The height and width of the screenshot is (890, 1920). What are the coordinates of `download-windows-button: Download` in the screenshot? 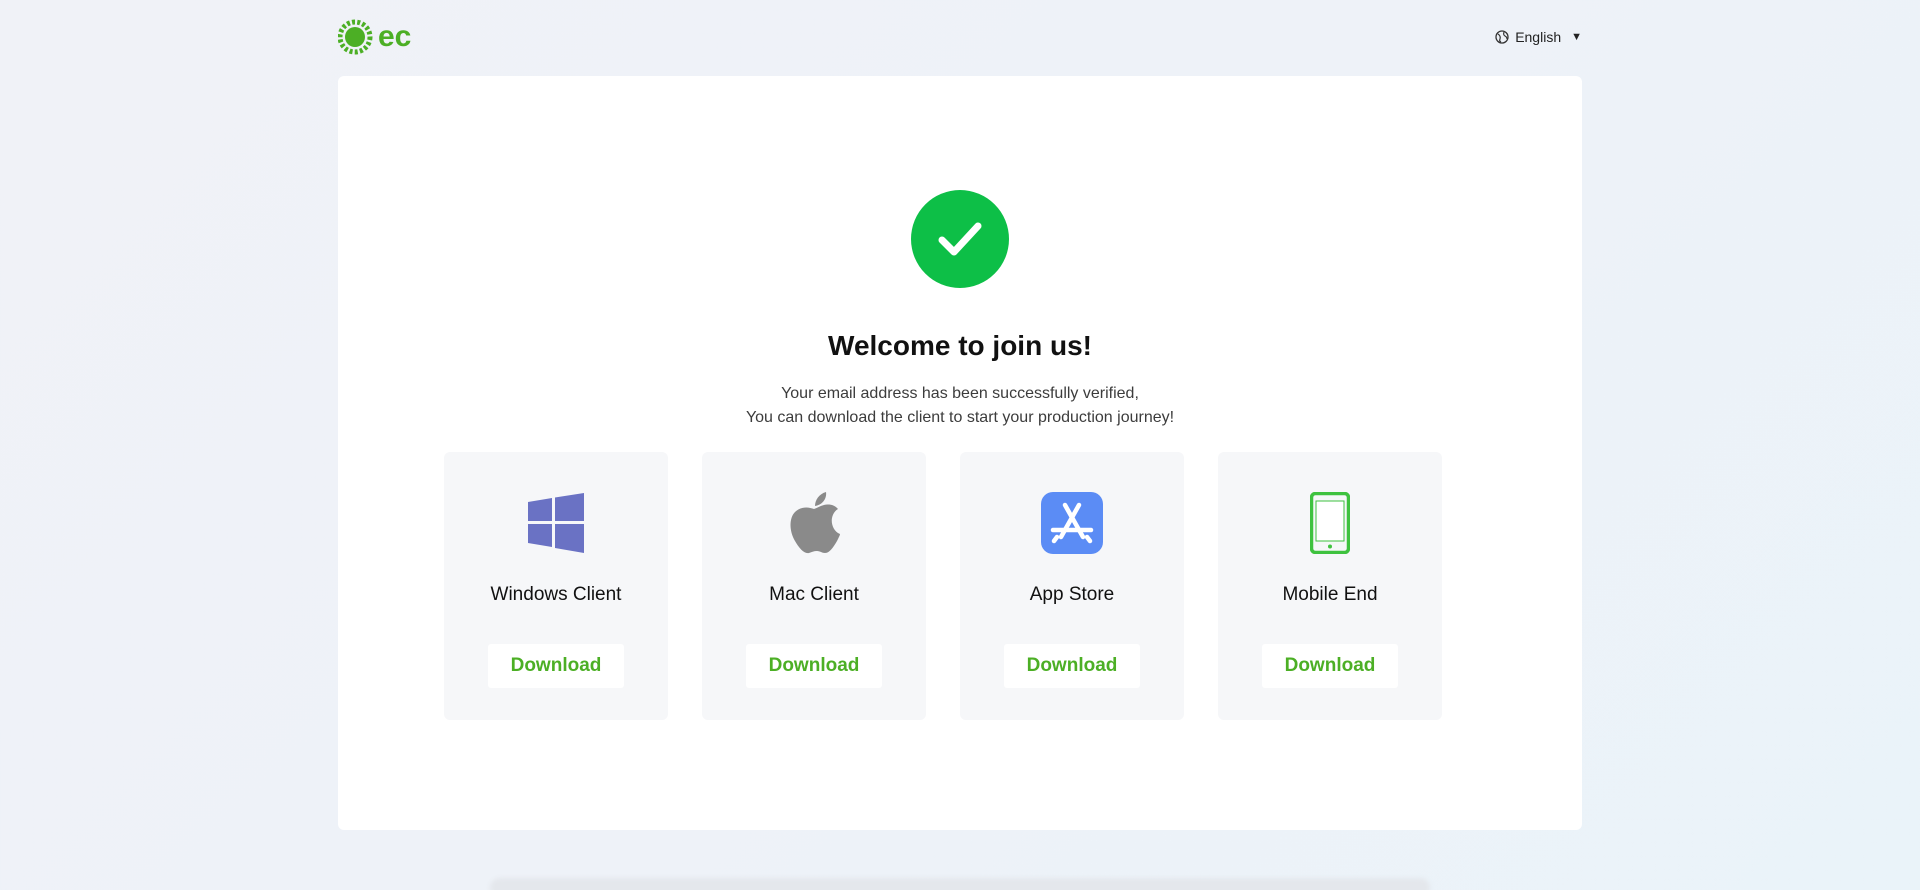 It's located at (556, 666).